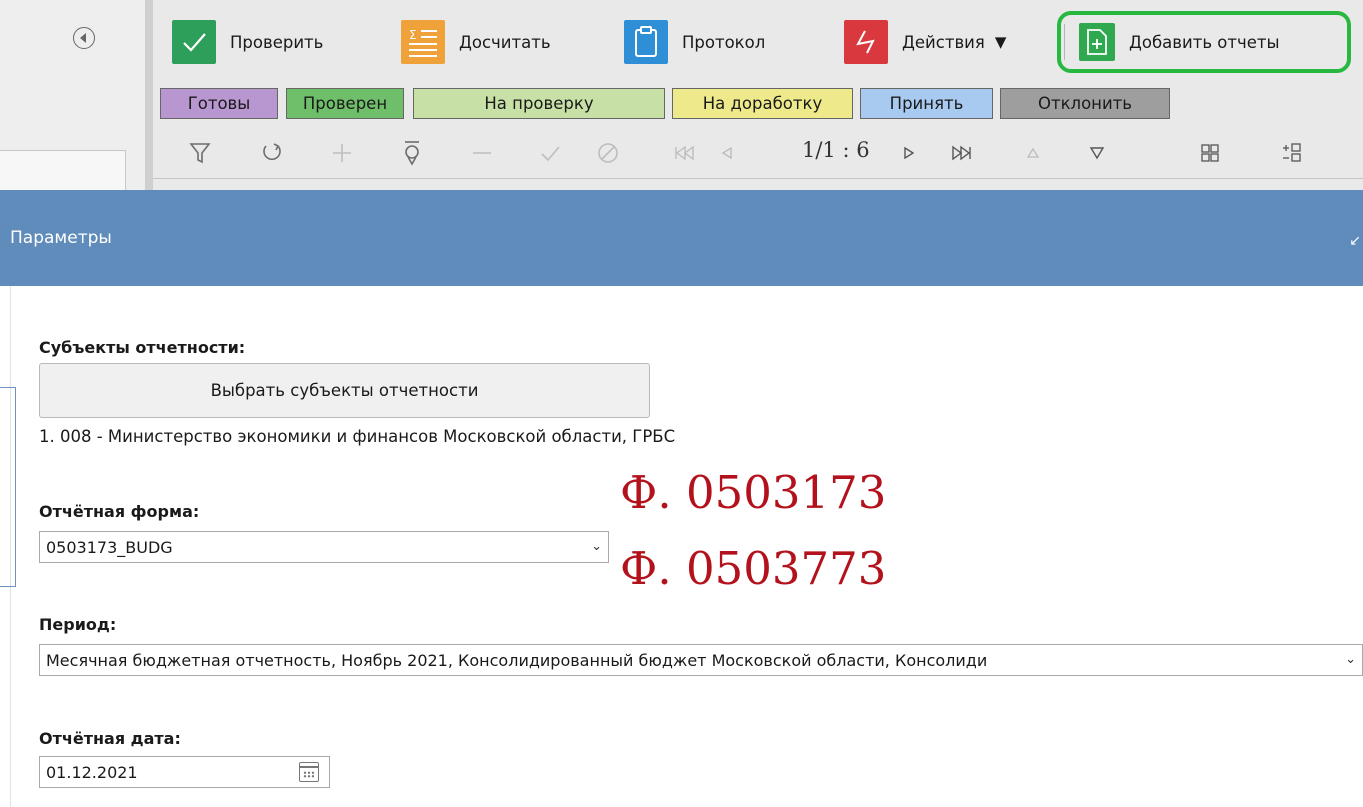 The width and height of the screenshot is (1363, 807). What do you see at coordinates (761, 153) in the screenshot?
I see `record-navigation` at bounding box center [761, 153].